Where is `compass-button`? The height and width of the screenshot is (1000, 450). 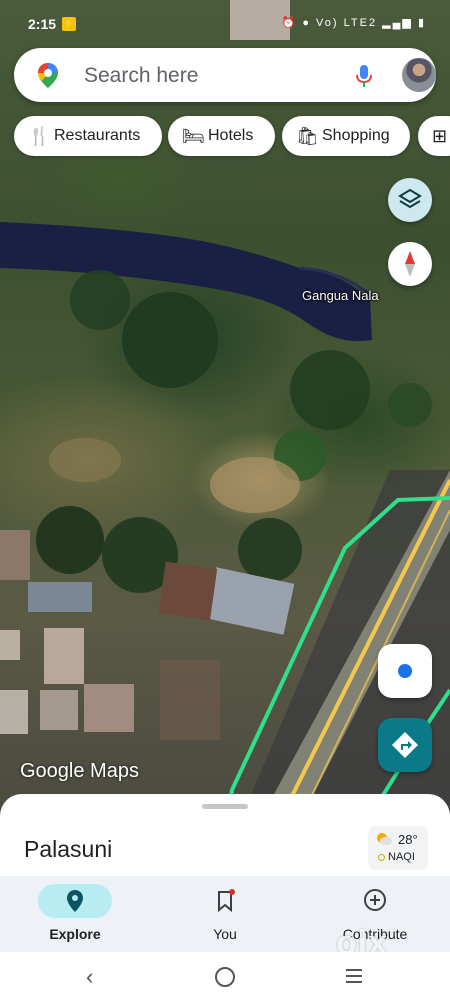 compass-button is located at coordinates (410, 264).